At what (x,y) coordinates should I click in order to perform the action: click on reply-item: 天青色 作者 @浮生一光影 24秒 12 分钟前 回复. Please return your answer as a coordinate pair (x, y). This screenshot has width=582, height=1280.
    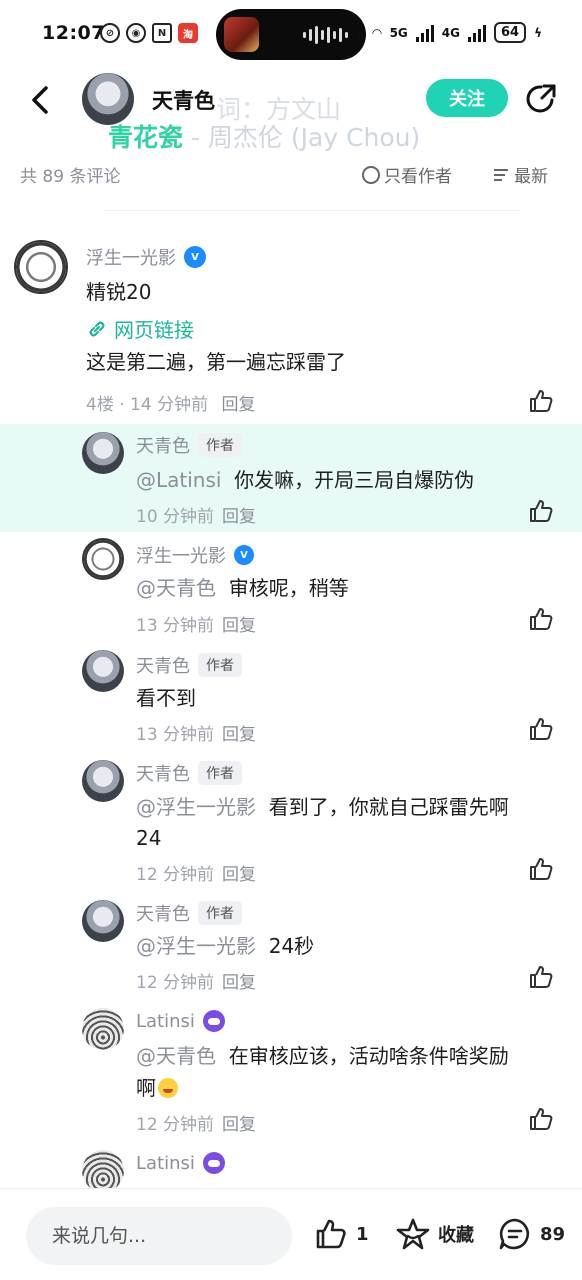
    Looking at the image, I should click on (291, 948).